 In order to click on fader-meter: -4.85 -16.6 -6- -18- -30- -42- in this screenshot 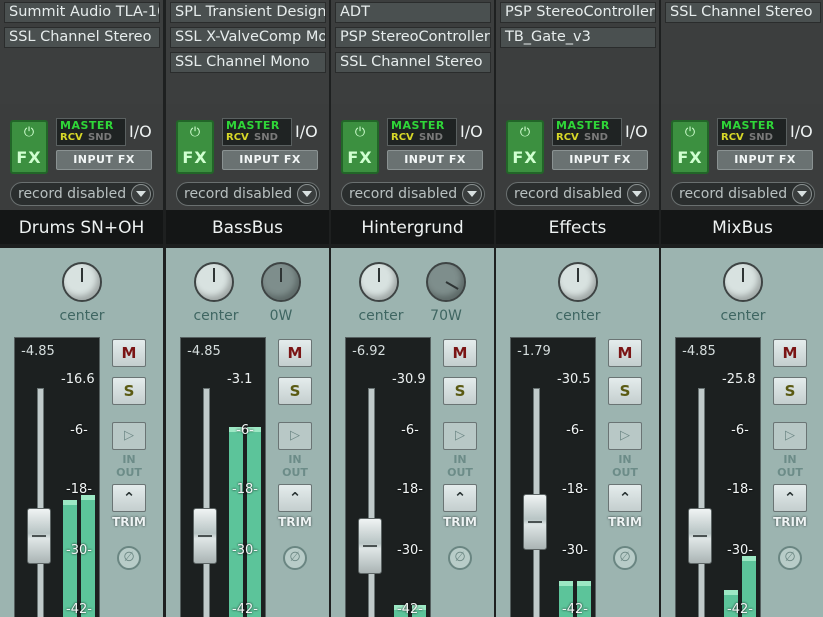, I will do `click(57, 477)`.